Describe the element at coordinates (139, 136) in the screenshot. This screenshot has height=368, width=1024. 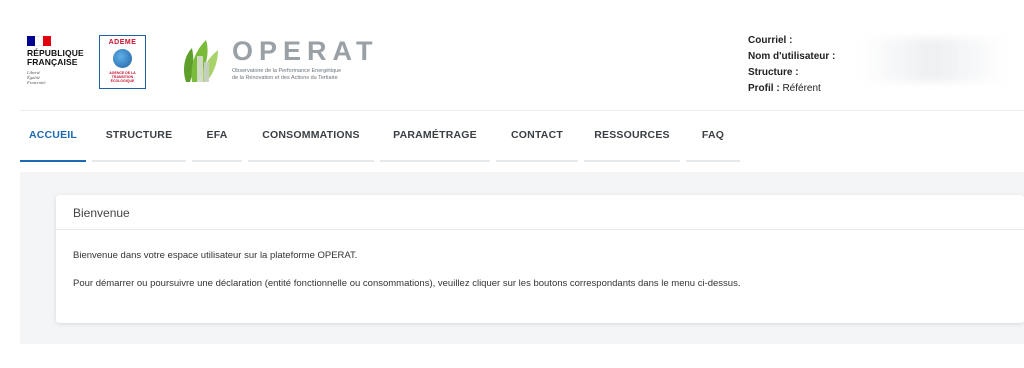
I see `nav-item-structure: STRUCTURE` at that location.